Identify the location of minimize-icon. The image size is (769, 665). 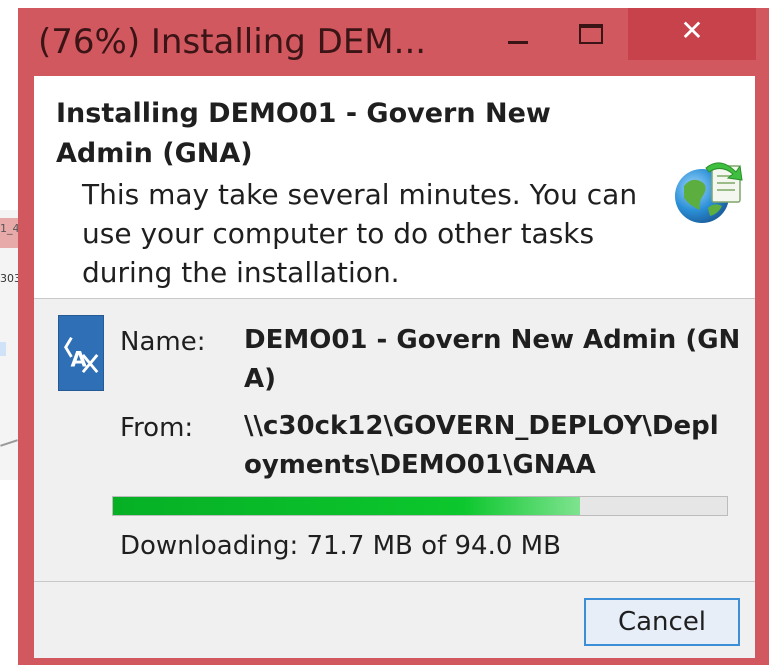
(518, 42).